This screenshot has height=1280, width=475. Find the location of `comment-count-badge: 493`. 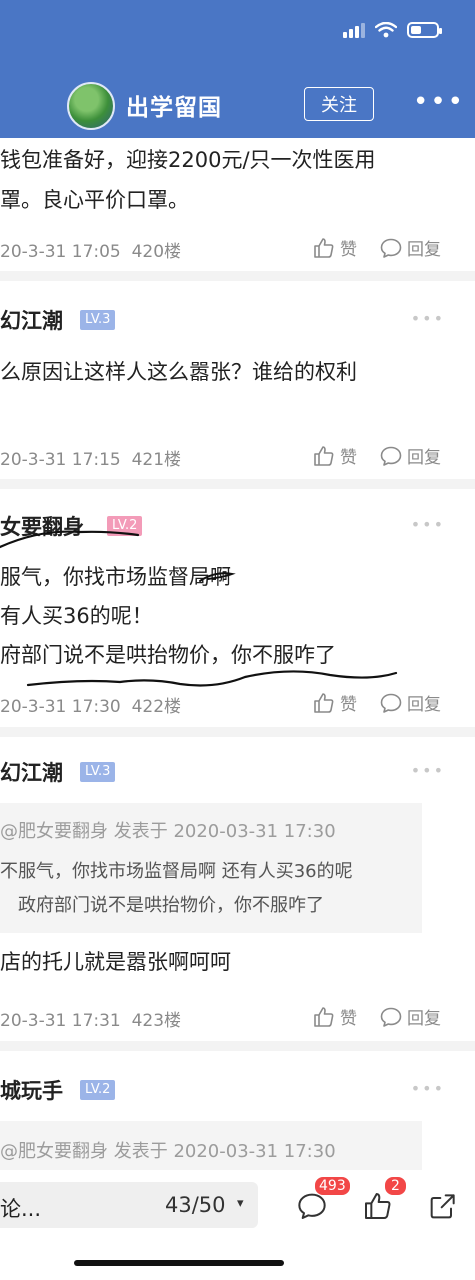

comment-count-badge: 493 is located at coordinates (332, 1186).